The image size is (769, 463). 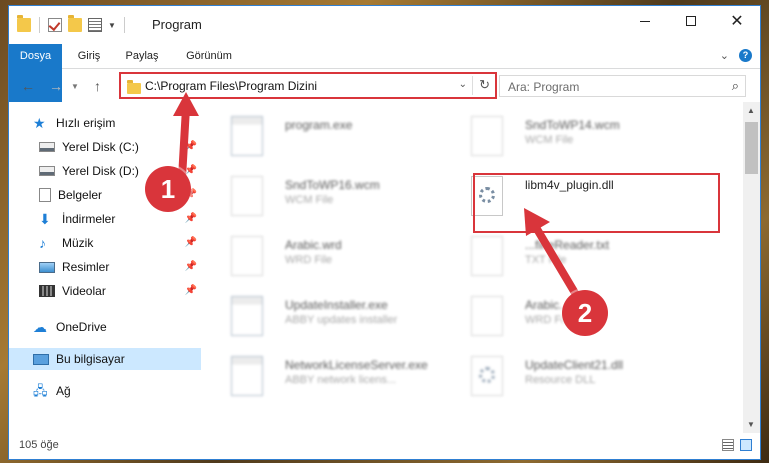 What do you see at coordinates (574, 365) in the screenshot?
I see `file-name: UpdateClient21.dll` at bounding box center [574, 365].